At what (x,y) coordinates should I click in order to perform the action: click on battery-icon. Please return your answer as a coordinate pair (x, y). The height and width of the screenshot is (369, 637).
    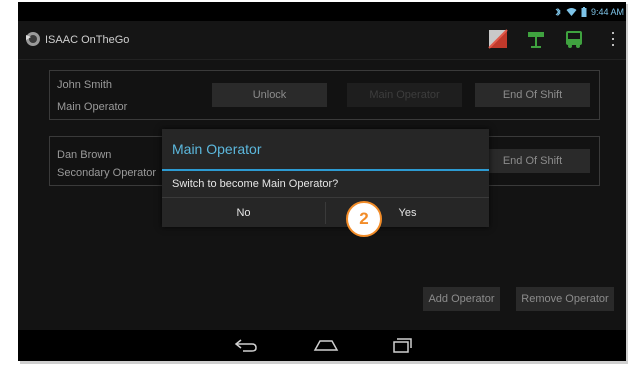
    Looking at the image, I should click on (584, 11).